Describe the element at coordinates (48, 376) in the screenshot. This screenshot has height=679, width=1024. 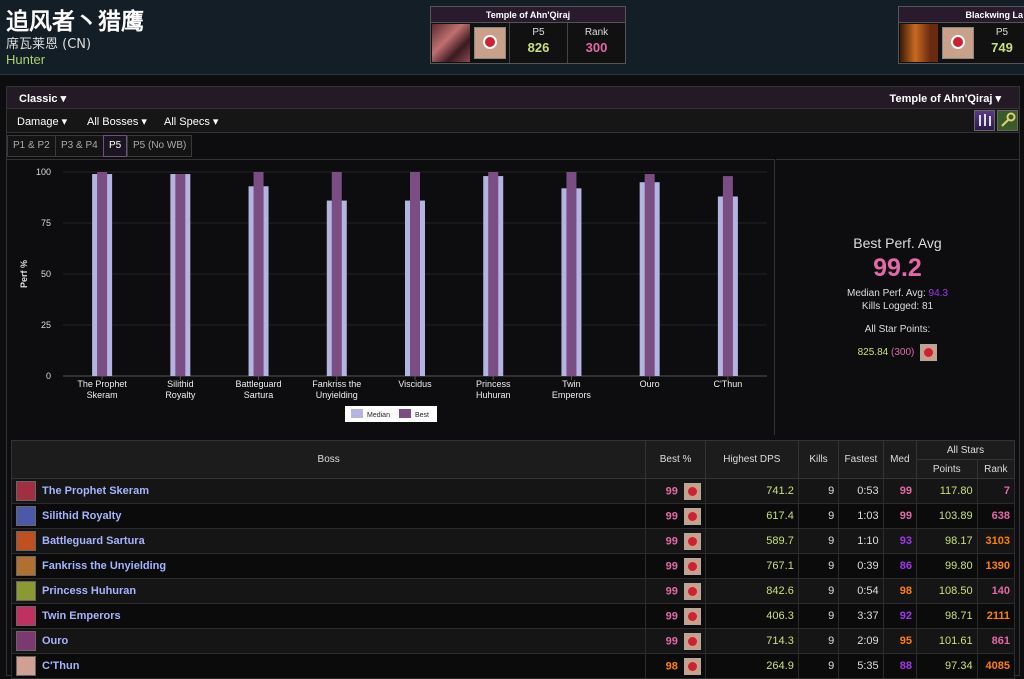
I see `y-tick-label: 0` at that location.